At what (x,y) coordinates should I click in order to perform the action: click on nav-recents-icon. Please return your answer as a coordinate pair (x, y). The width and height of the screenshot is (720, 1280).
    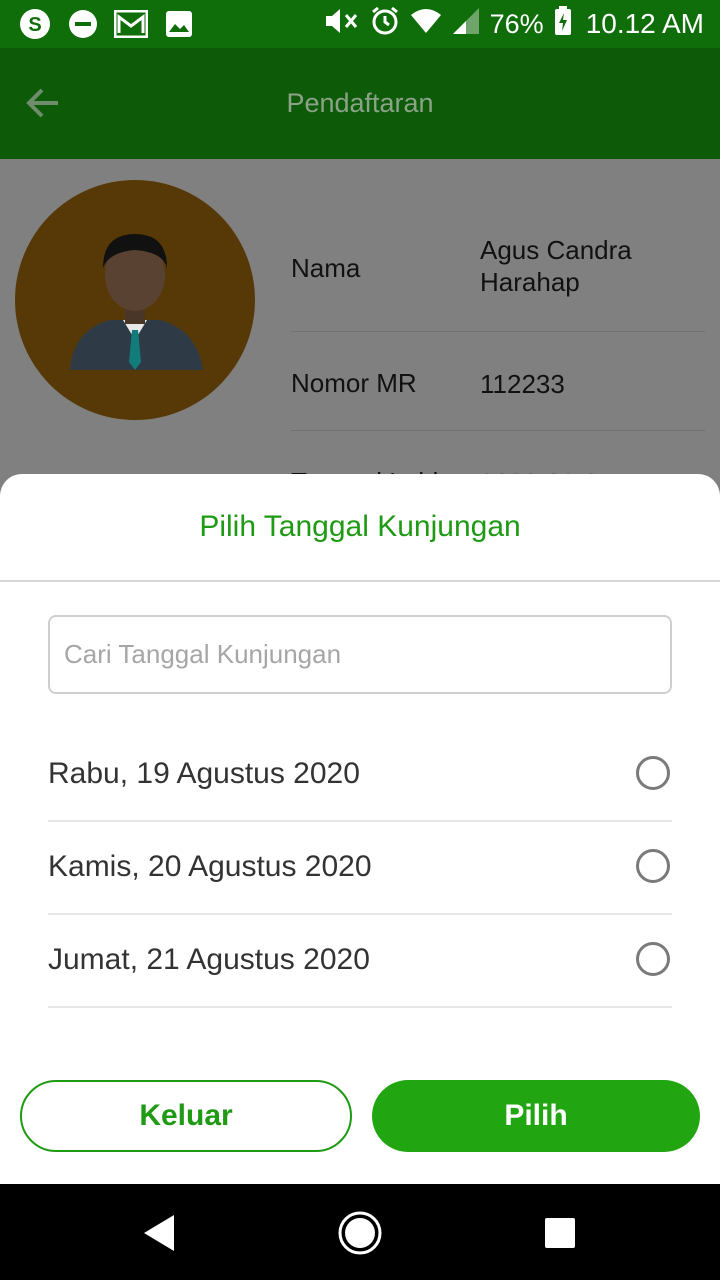
    Looking at the image, I should click on (560, 1233).